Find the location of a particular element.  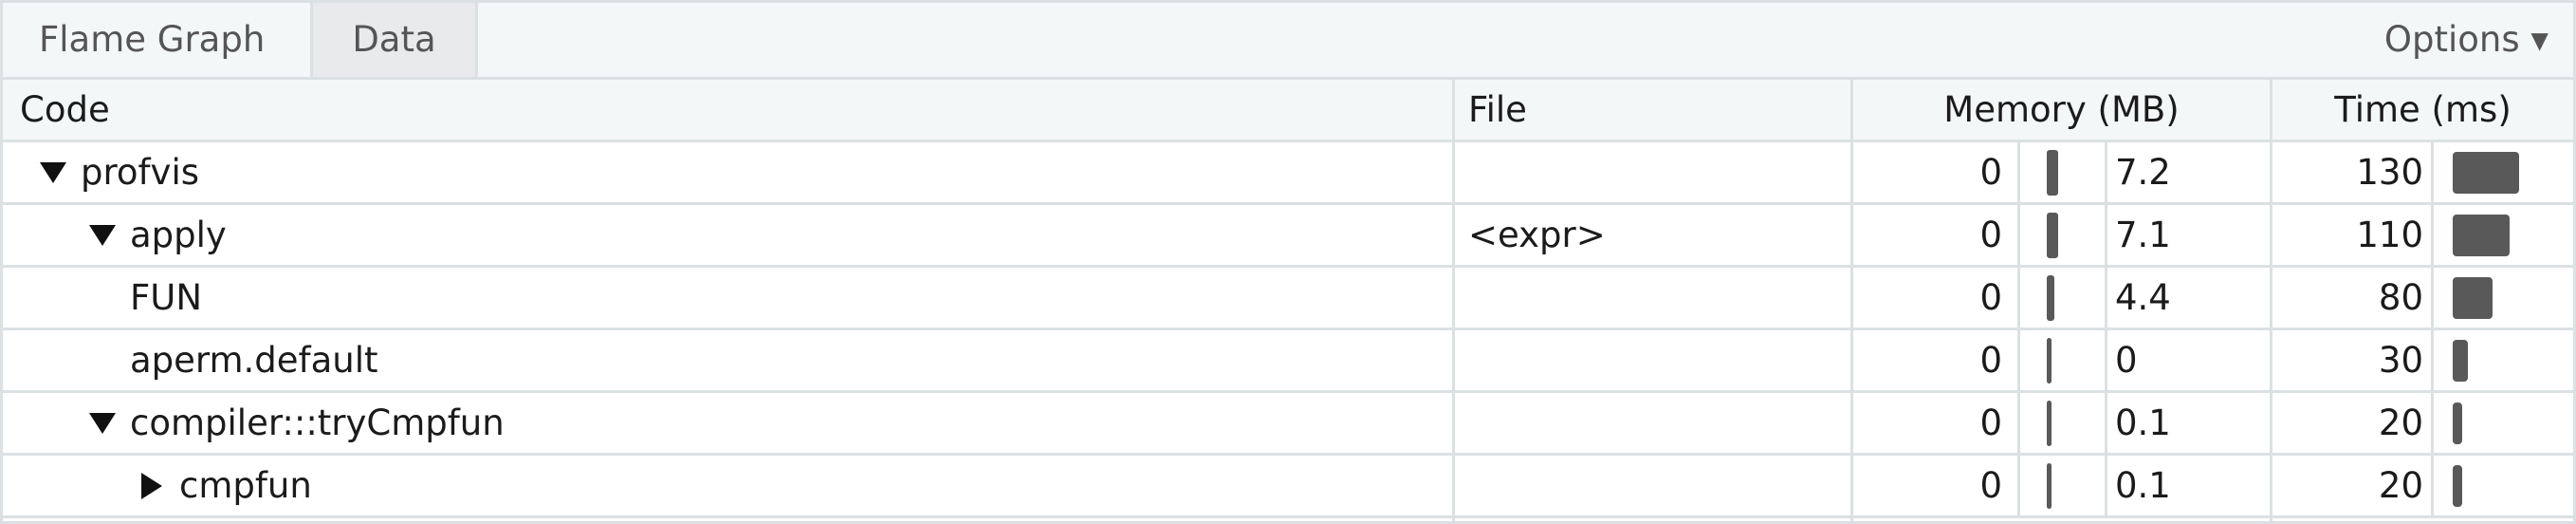

table-header: Code File Memory (MB) Time (ms) is located at coordinates (1288, 111).